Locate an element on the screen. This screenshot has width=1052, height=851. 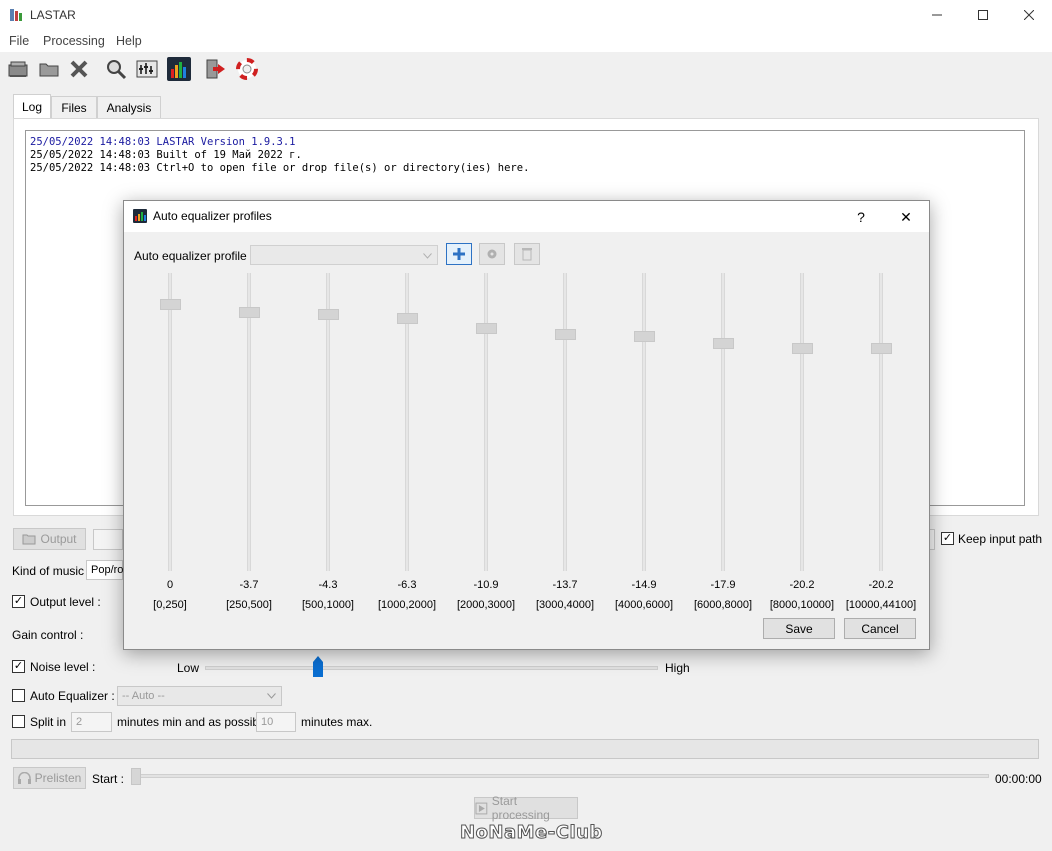
eq-band-range: [4000,6000] is located at coordinates (644, 605).